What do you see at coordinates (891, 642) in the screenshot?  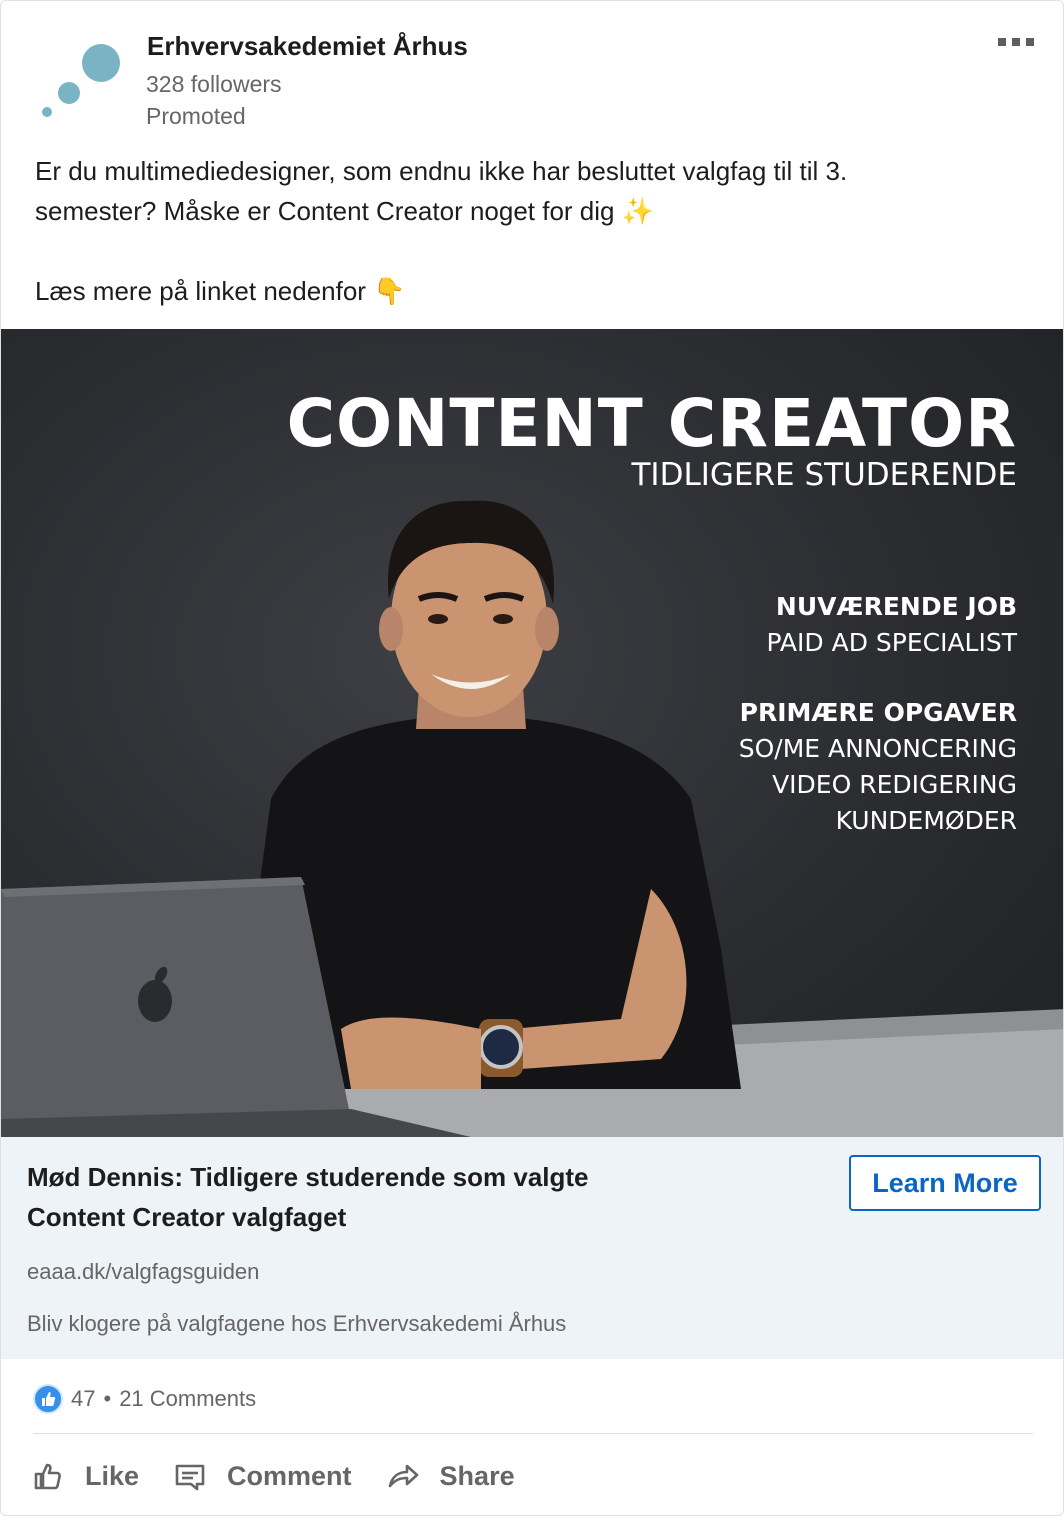 I see `job-value: PAID AD SPECIALIST` at bounding box center [891, 642].